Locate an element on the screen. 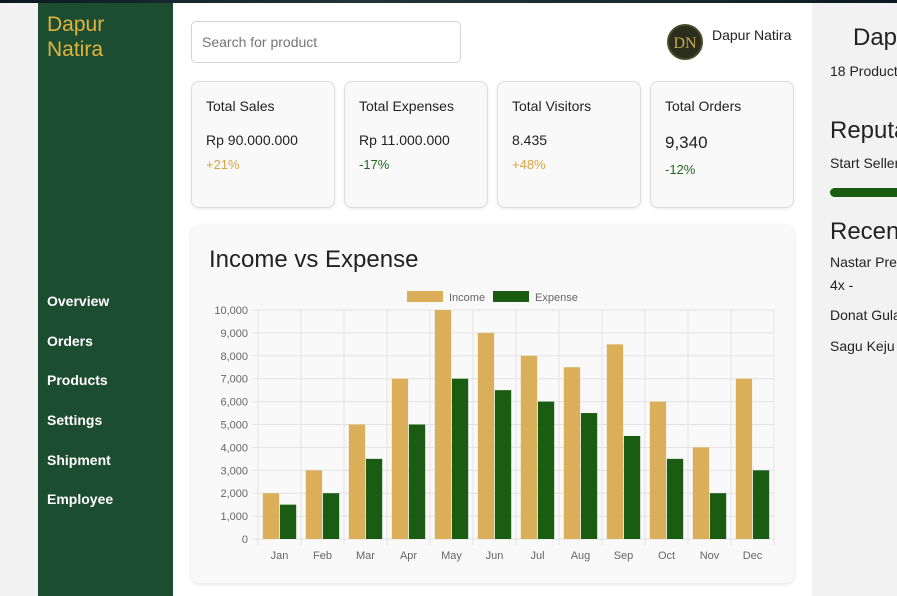  x-tick-label: Jan is located at coordinates (280, 556).